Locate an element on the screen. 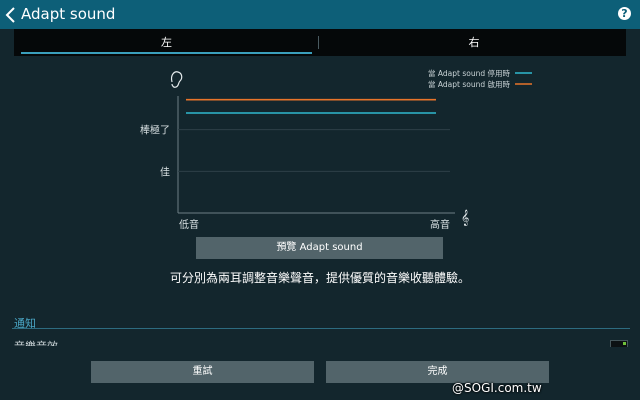  preview-adapt-sound-button: 預覽 Adapt sound is located at coordinates (319, 248).